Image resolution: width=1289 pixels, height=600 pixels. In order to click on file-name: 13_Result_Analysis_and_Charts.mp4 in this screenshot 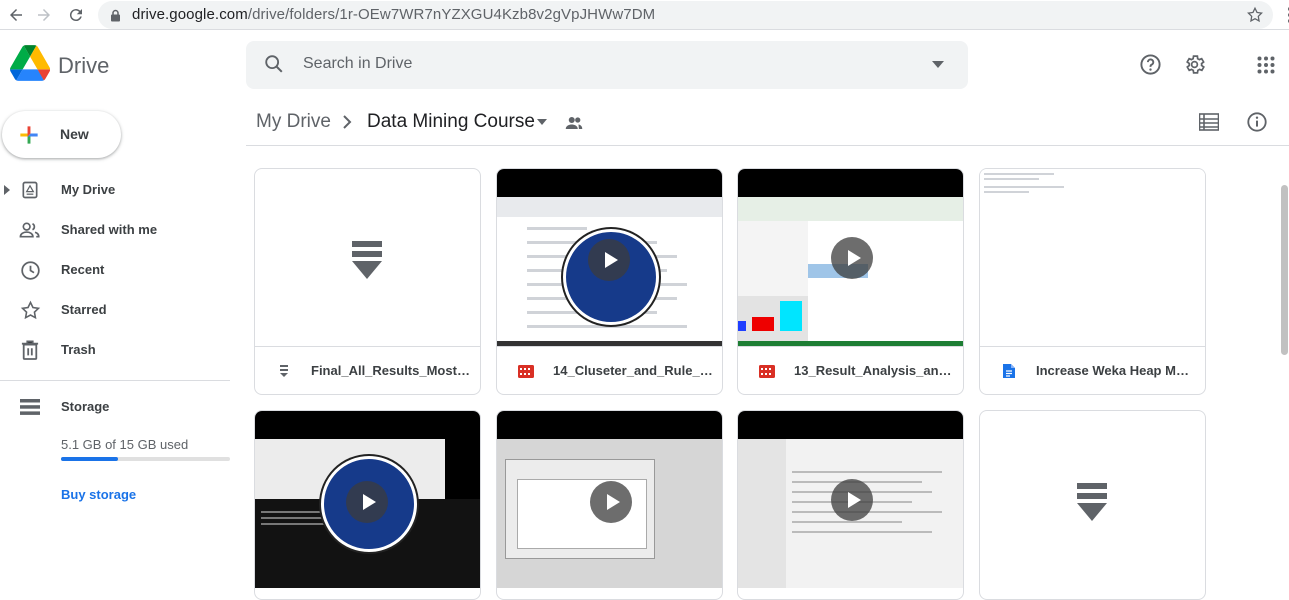, I will do `click(874, 370)`.